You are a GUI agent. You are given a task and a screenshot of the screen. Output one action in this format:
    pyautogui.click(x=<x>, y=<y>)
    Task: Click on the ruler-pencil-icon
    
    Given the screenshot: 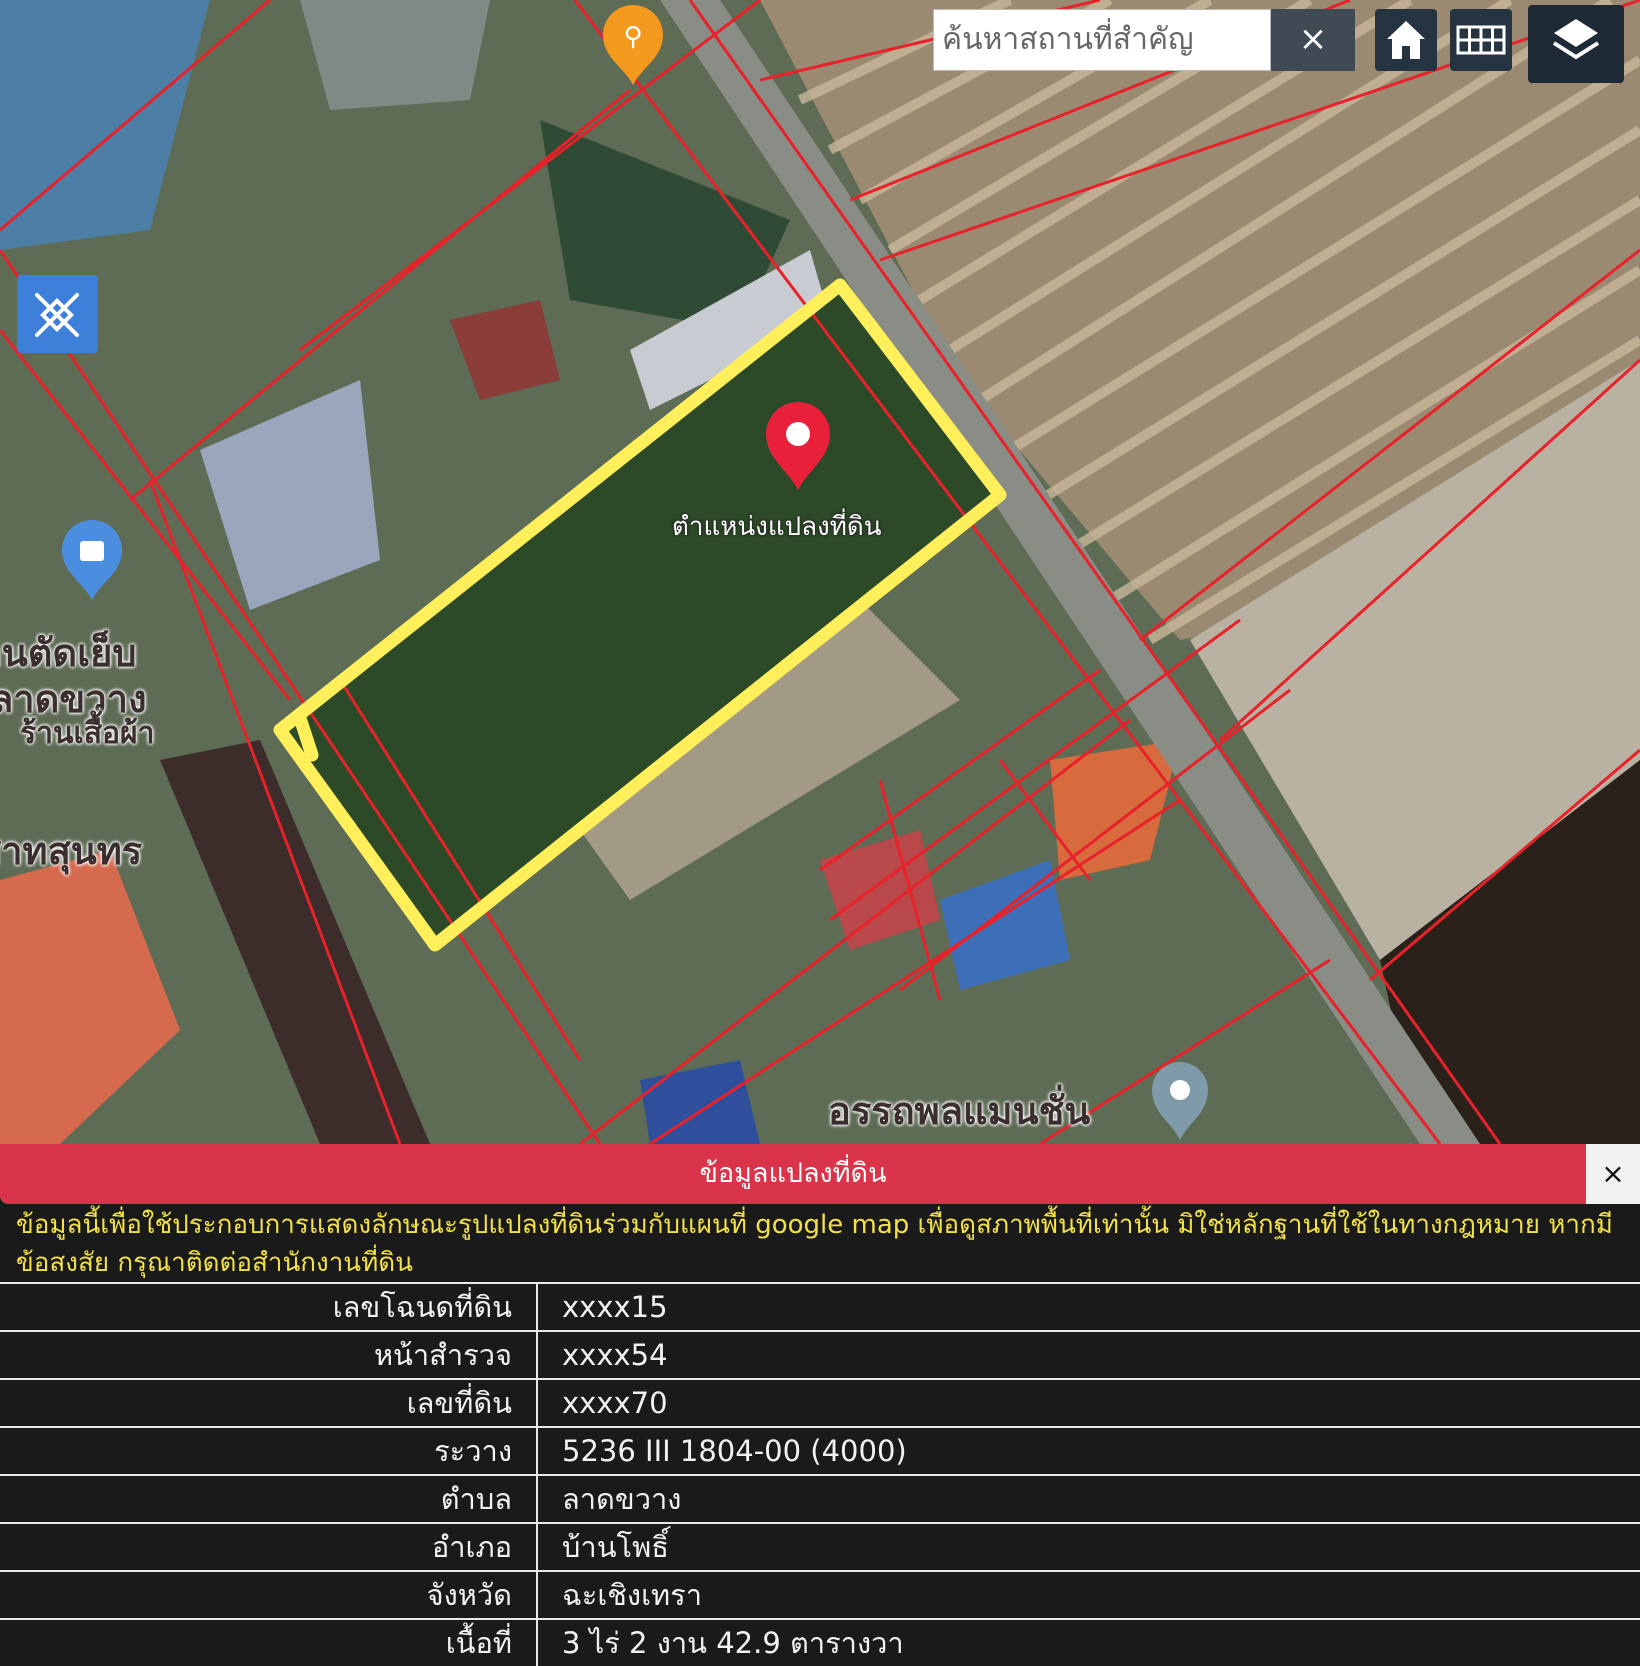 What is the action you would take?
    pyautogui.click(x=57, y=315)
    